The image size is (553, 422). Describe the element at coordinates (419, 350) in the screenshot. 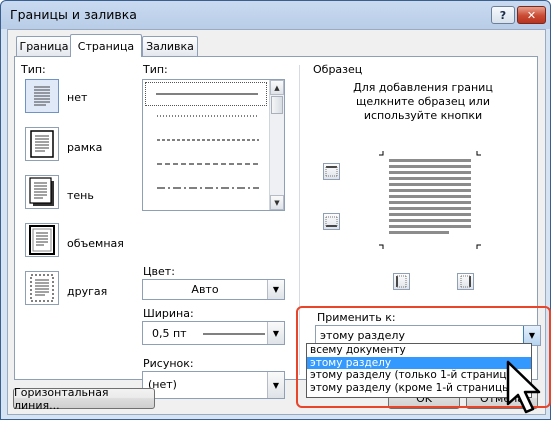

I see `dropdown-option-whole-document: всему документу` at that location.